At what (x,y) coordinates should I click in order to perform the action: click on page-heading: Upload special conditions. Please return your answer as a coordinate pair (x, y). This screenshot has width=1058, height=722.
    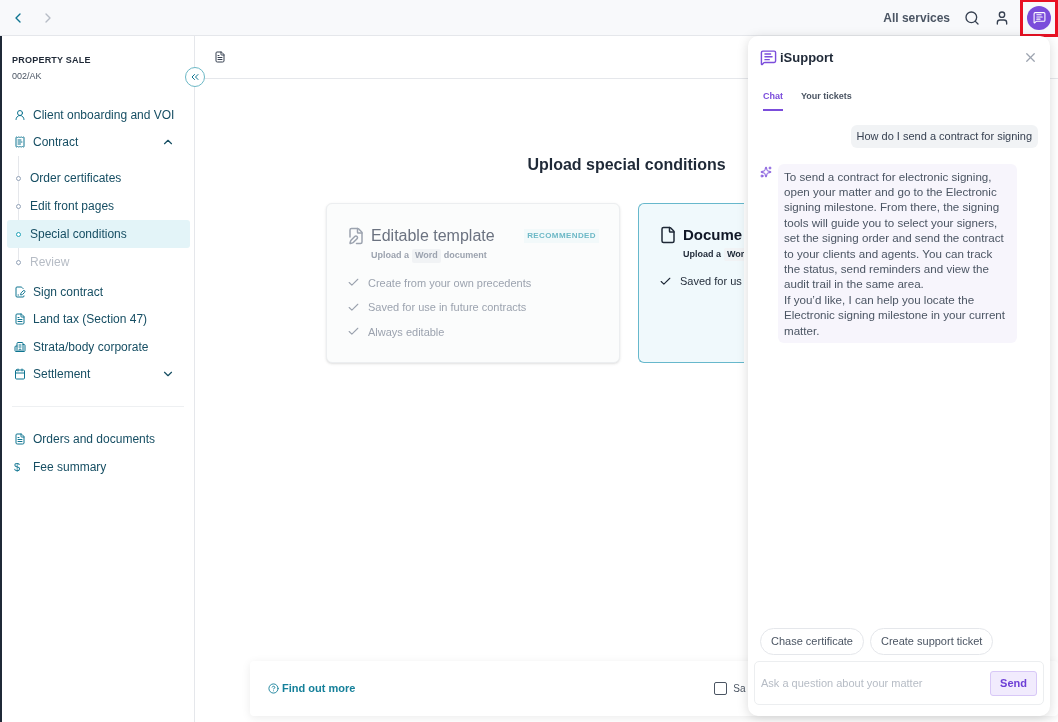
    Looking at the image, I should click on (626, 165).